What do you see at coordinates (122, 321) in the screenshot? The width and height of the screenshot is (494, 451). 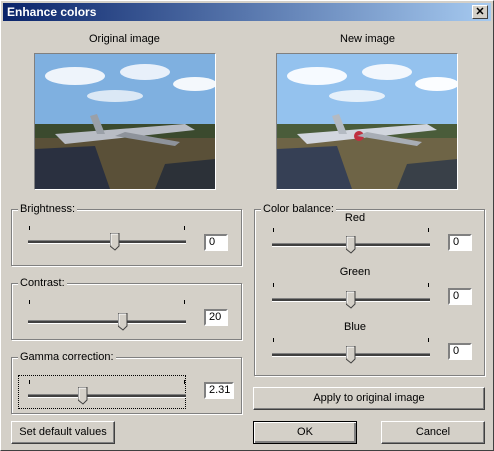 I see `contrast-slider-thumb` at bounding box center [122, 321].